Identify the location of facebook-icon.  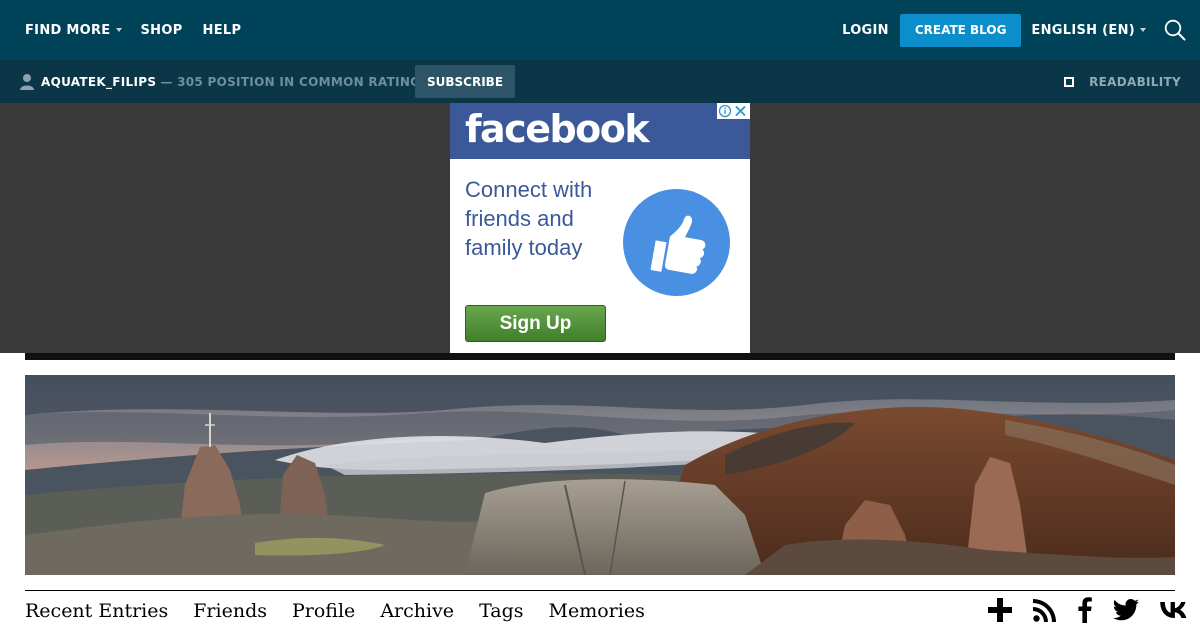
(1085, 610).